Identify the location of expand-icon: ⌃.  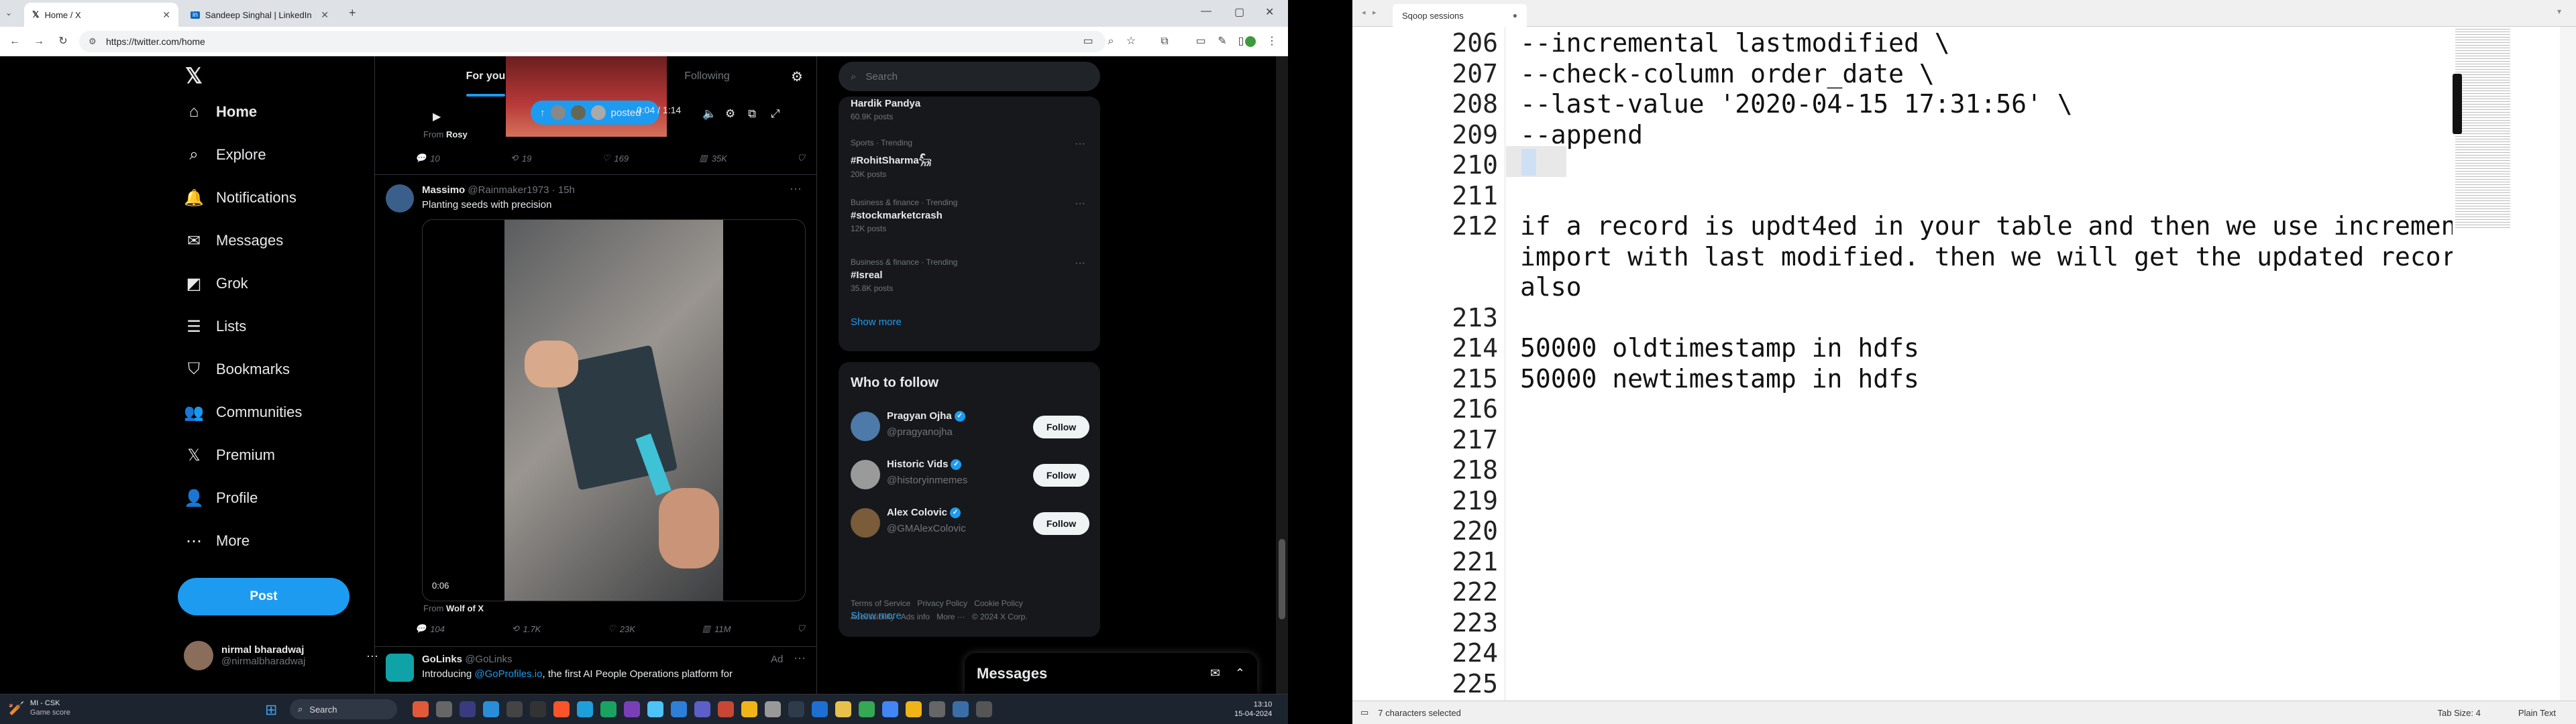
(1240, 673).